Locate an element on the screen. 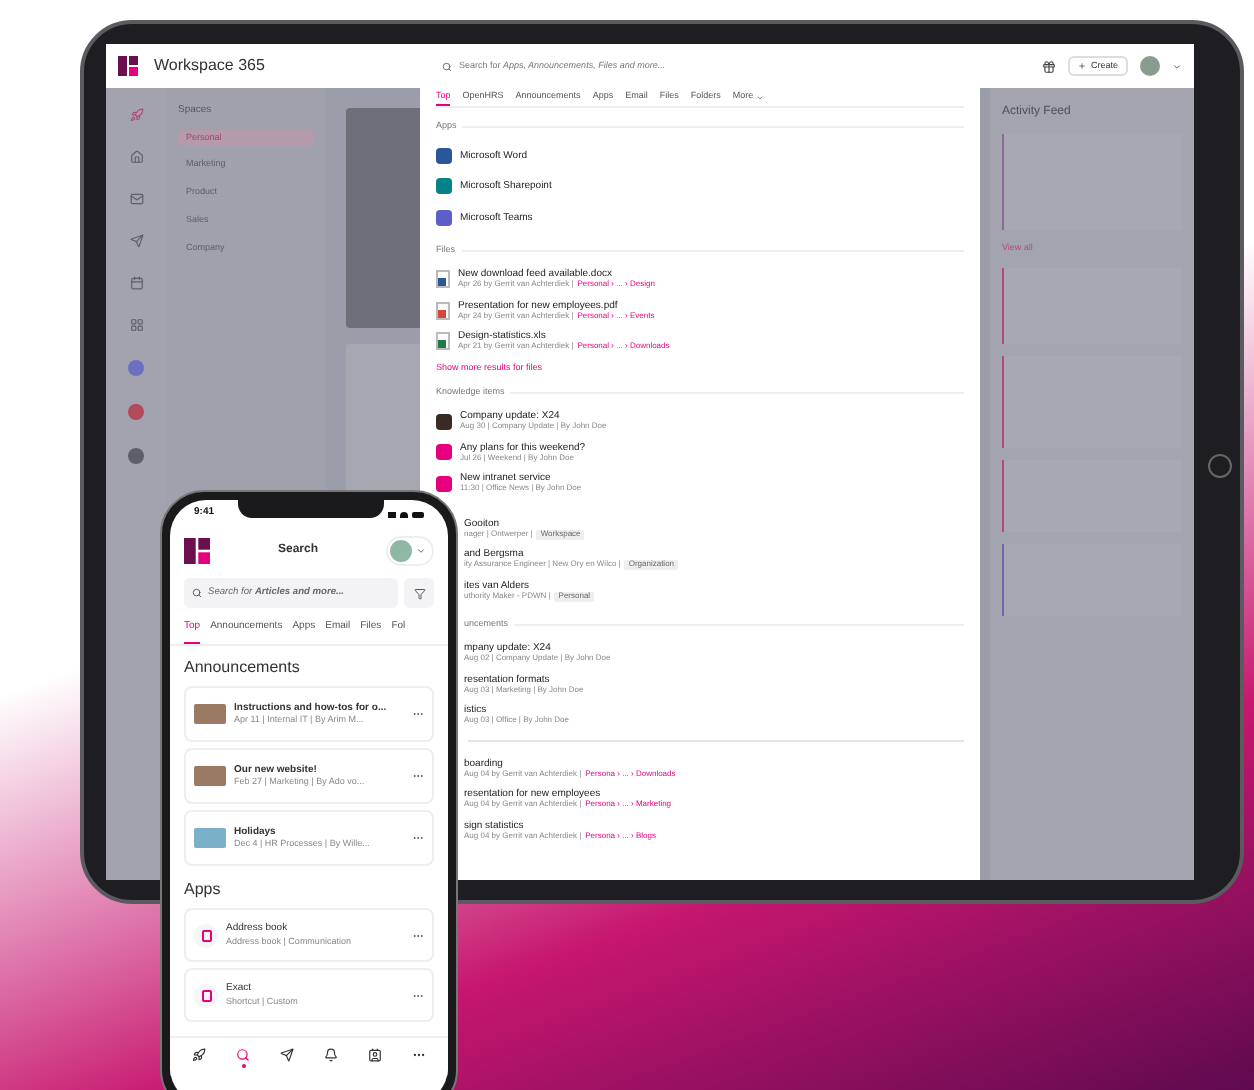  rocket-icon is located at coordinates (199, 1057).